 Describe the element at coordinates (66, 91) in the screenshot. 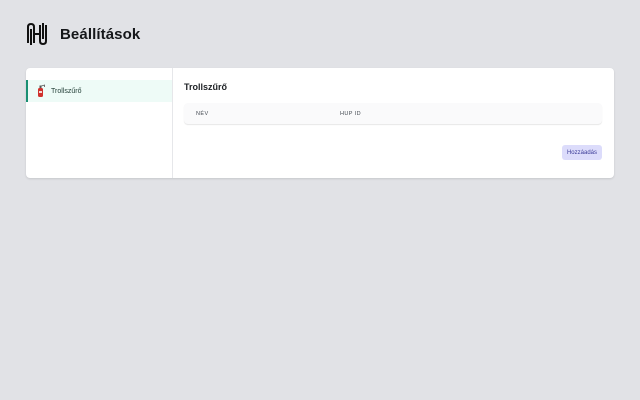

I see `sidebar-item-label: Trollszűrő` at that location.